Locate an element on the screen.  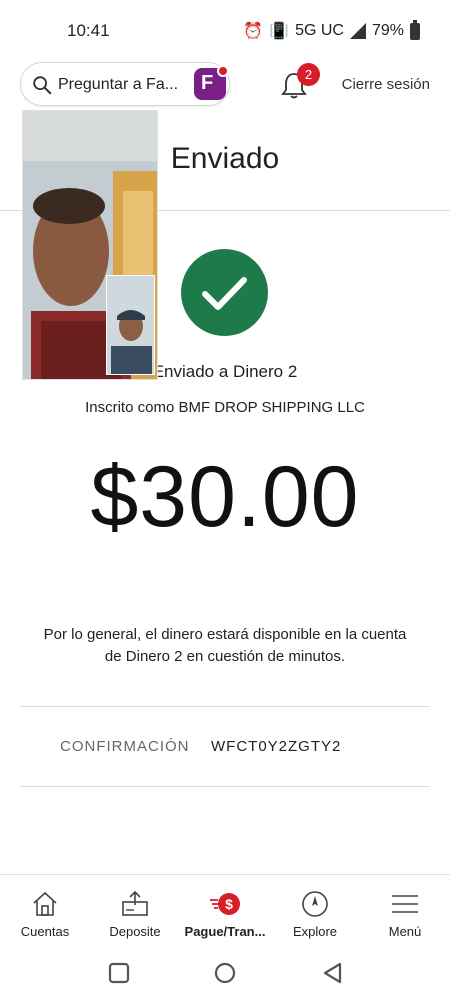
alarm-icon: ⏰ is located at coordinates (253, 31).